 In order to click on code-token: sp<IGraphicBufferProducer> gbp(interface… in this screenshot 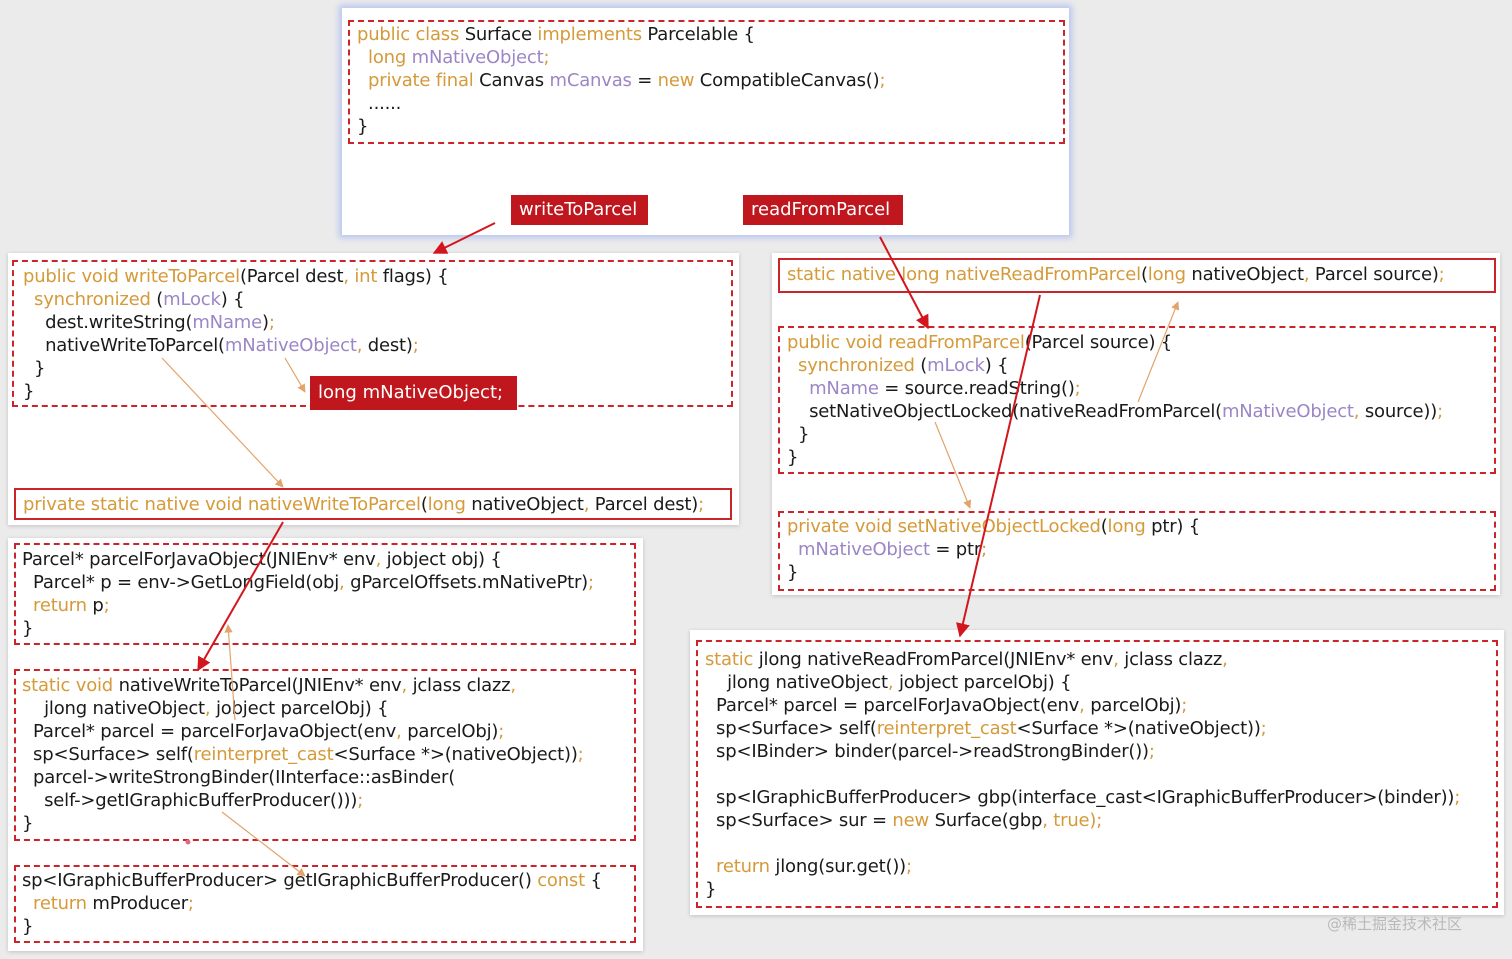, I will do `click(1080, 797)`.